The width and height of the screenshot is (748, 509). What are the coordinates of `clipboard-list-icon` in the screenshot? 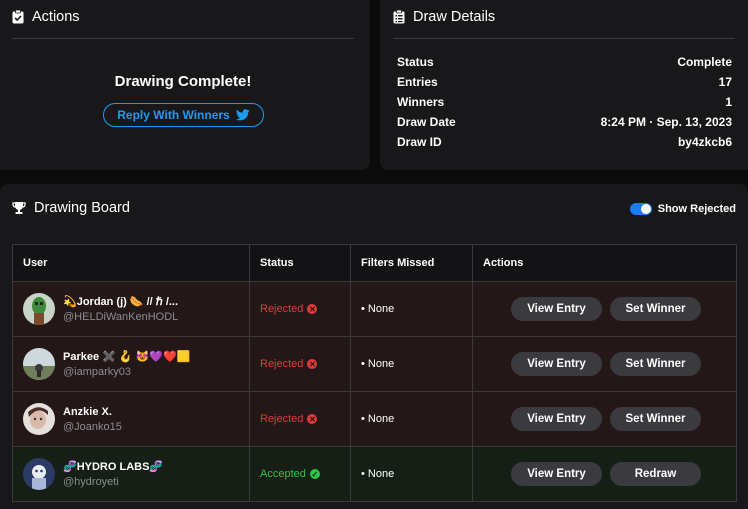 It's located at (399, 17).